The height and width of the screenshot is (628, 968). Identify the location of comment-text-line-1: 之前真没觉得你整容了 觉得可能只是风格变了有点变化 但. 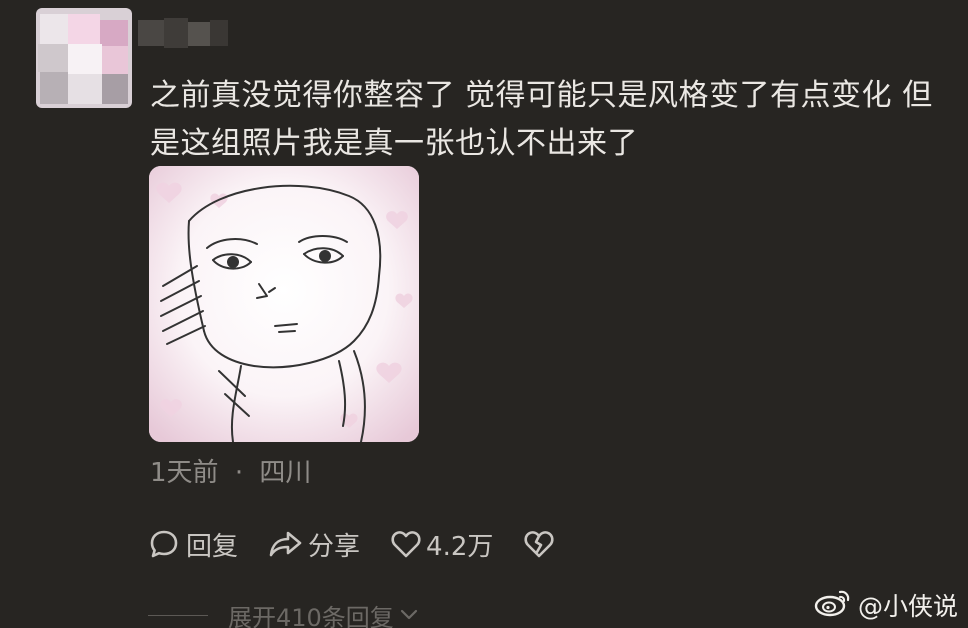
(541, 95).